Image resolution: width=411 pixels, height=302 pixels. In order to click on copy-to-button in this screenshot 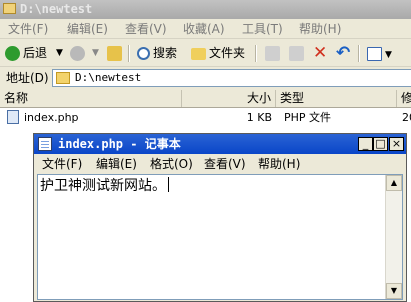, I will do `click(298, 53)`.